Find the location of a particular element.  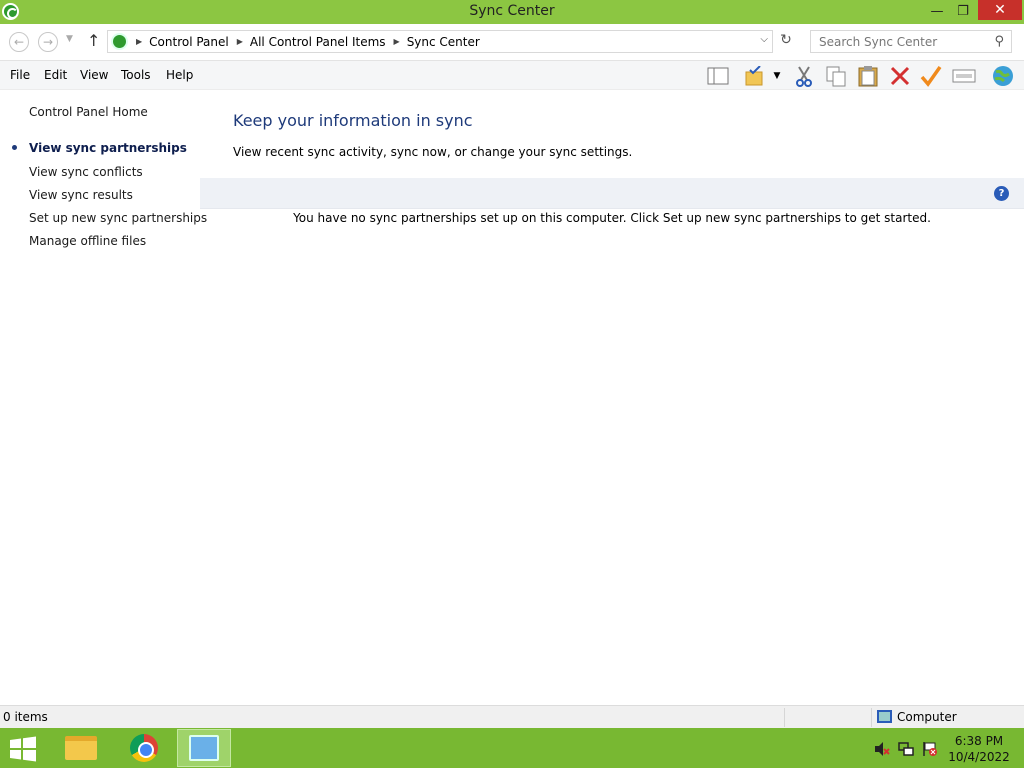

item-count: 0 items is located at coordinates (25, 717).